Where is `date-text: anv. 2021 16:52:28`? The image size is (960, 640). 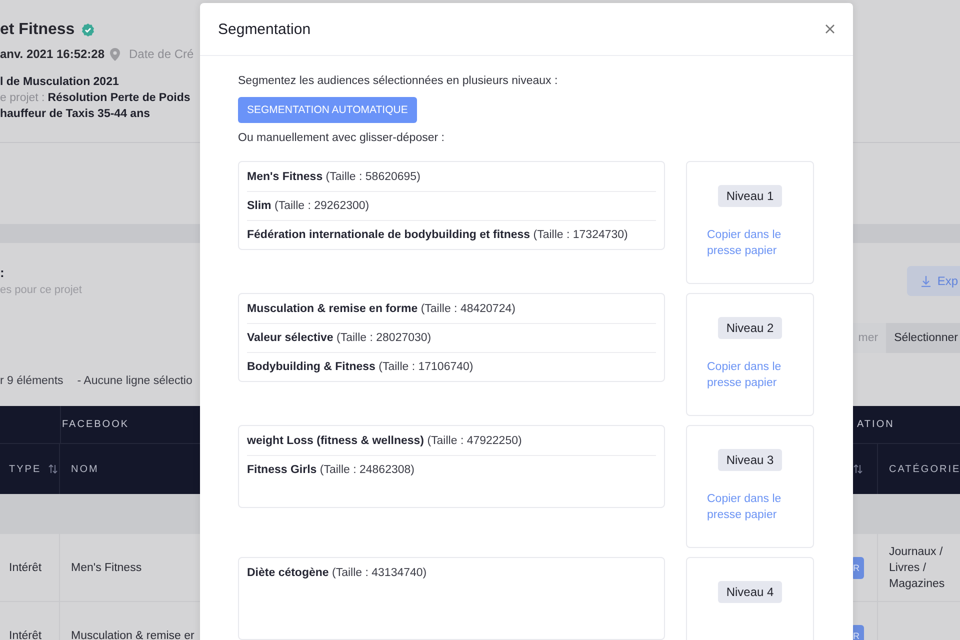 date-text: anv. 2021 16:52:28 is located at coordinates (53, 54).